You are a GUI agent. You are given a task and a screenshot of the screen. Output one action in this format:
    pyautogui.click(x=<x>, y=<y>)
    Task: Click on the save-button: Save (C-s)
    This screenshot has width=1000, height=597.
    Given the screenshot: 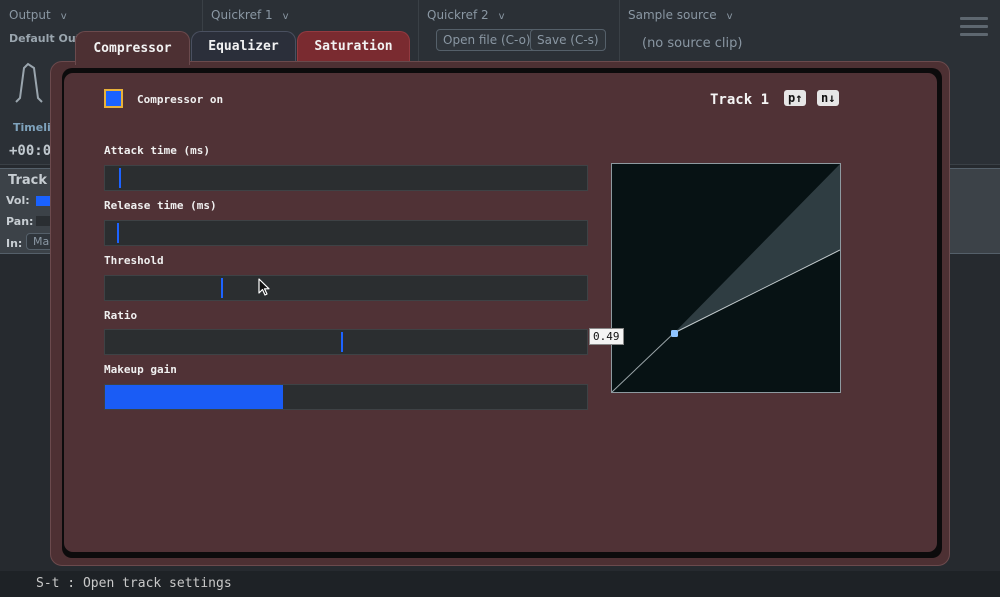 What is the action you would take?
    pyautogui.click(x=568, y=40)
    